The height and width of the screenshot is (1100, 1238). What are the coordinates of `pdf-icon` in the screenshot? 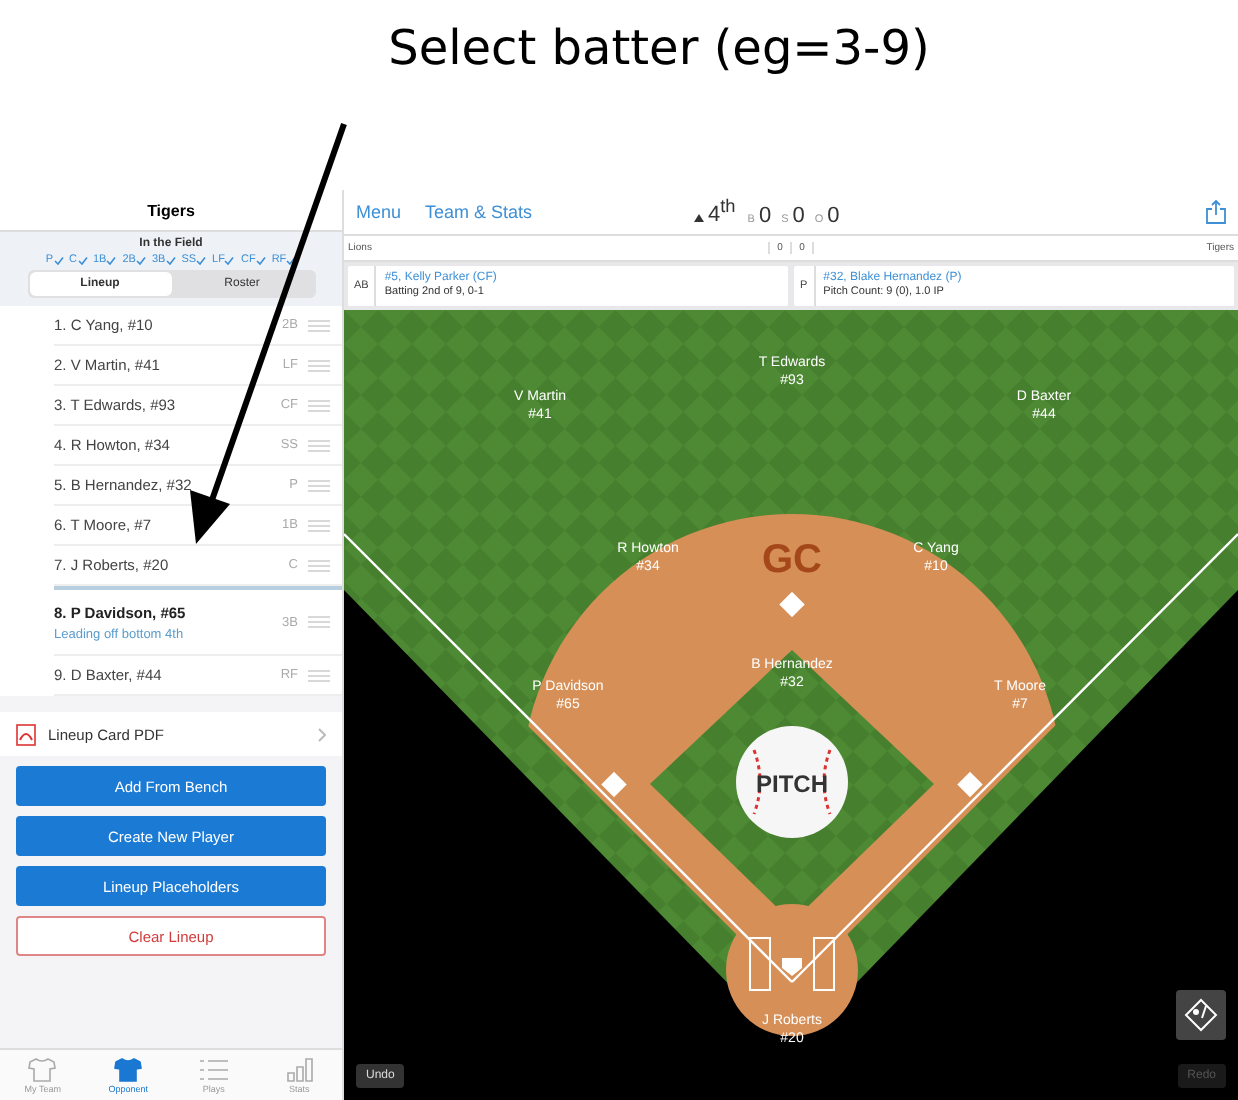 It's located at (26, 734).